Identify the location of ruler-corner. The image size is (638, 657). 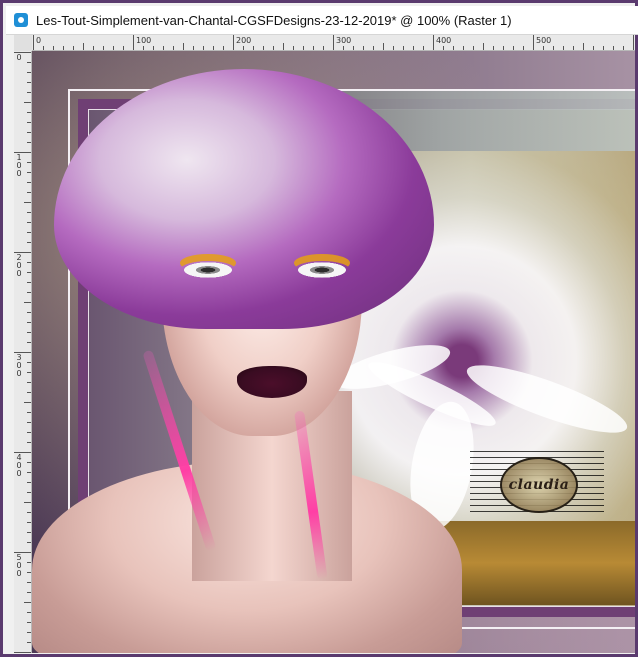
(23, 43).